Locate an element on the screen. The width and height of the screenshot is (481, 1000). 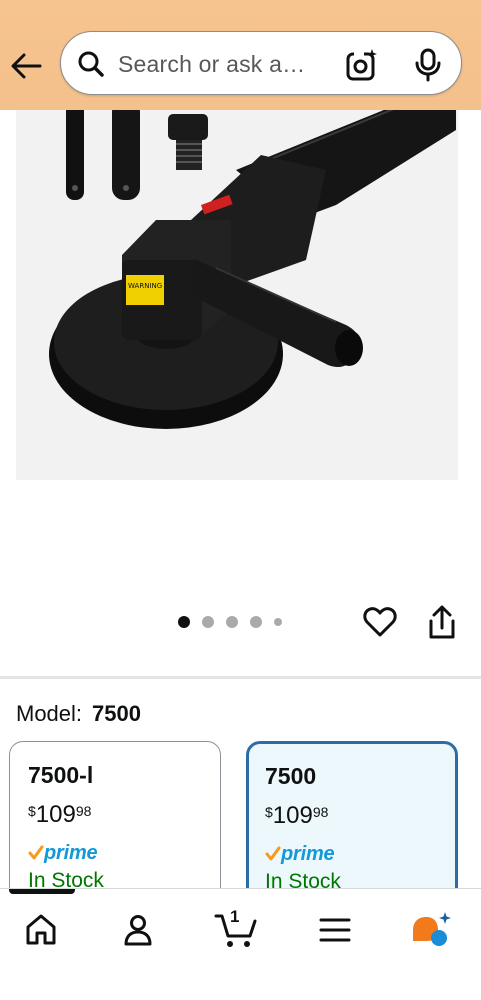
share-button is located at coordinates (442, 623).